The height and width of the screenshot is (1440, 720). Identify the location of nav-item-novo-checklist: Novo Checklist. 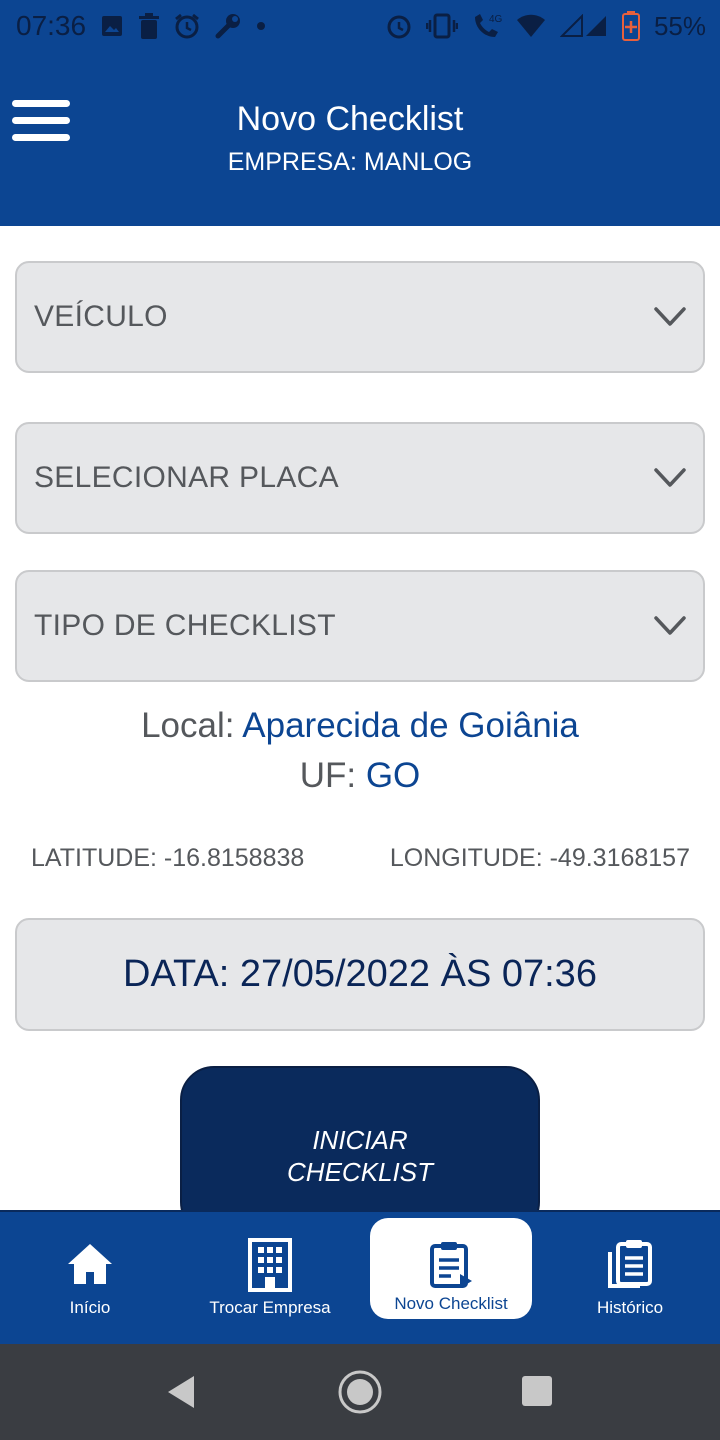
(451, 1268).